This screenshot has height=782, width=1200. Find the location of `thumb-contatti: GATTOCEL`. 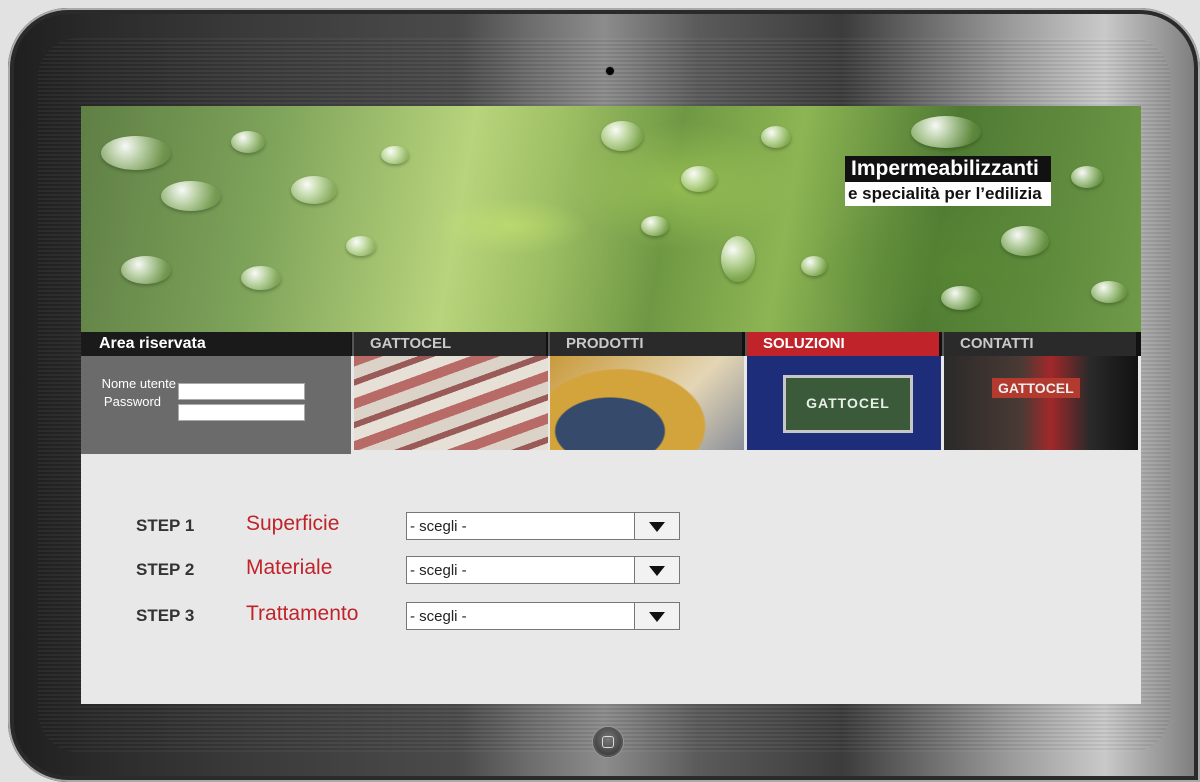

thumb-contatti: GATTOCEL is located at coordinates (1041, 403).